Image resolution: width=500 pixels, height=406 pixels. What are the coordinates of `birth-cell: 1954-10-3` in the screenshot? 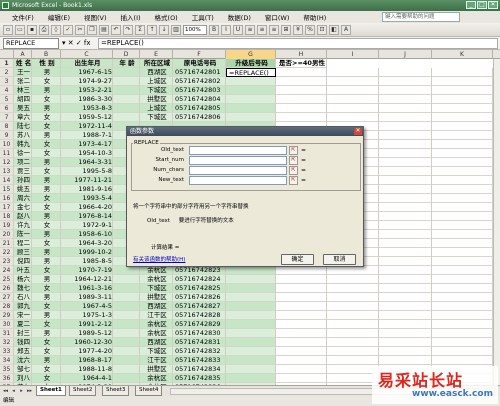 It's located at (87, 153).